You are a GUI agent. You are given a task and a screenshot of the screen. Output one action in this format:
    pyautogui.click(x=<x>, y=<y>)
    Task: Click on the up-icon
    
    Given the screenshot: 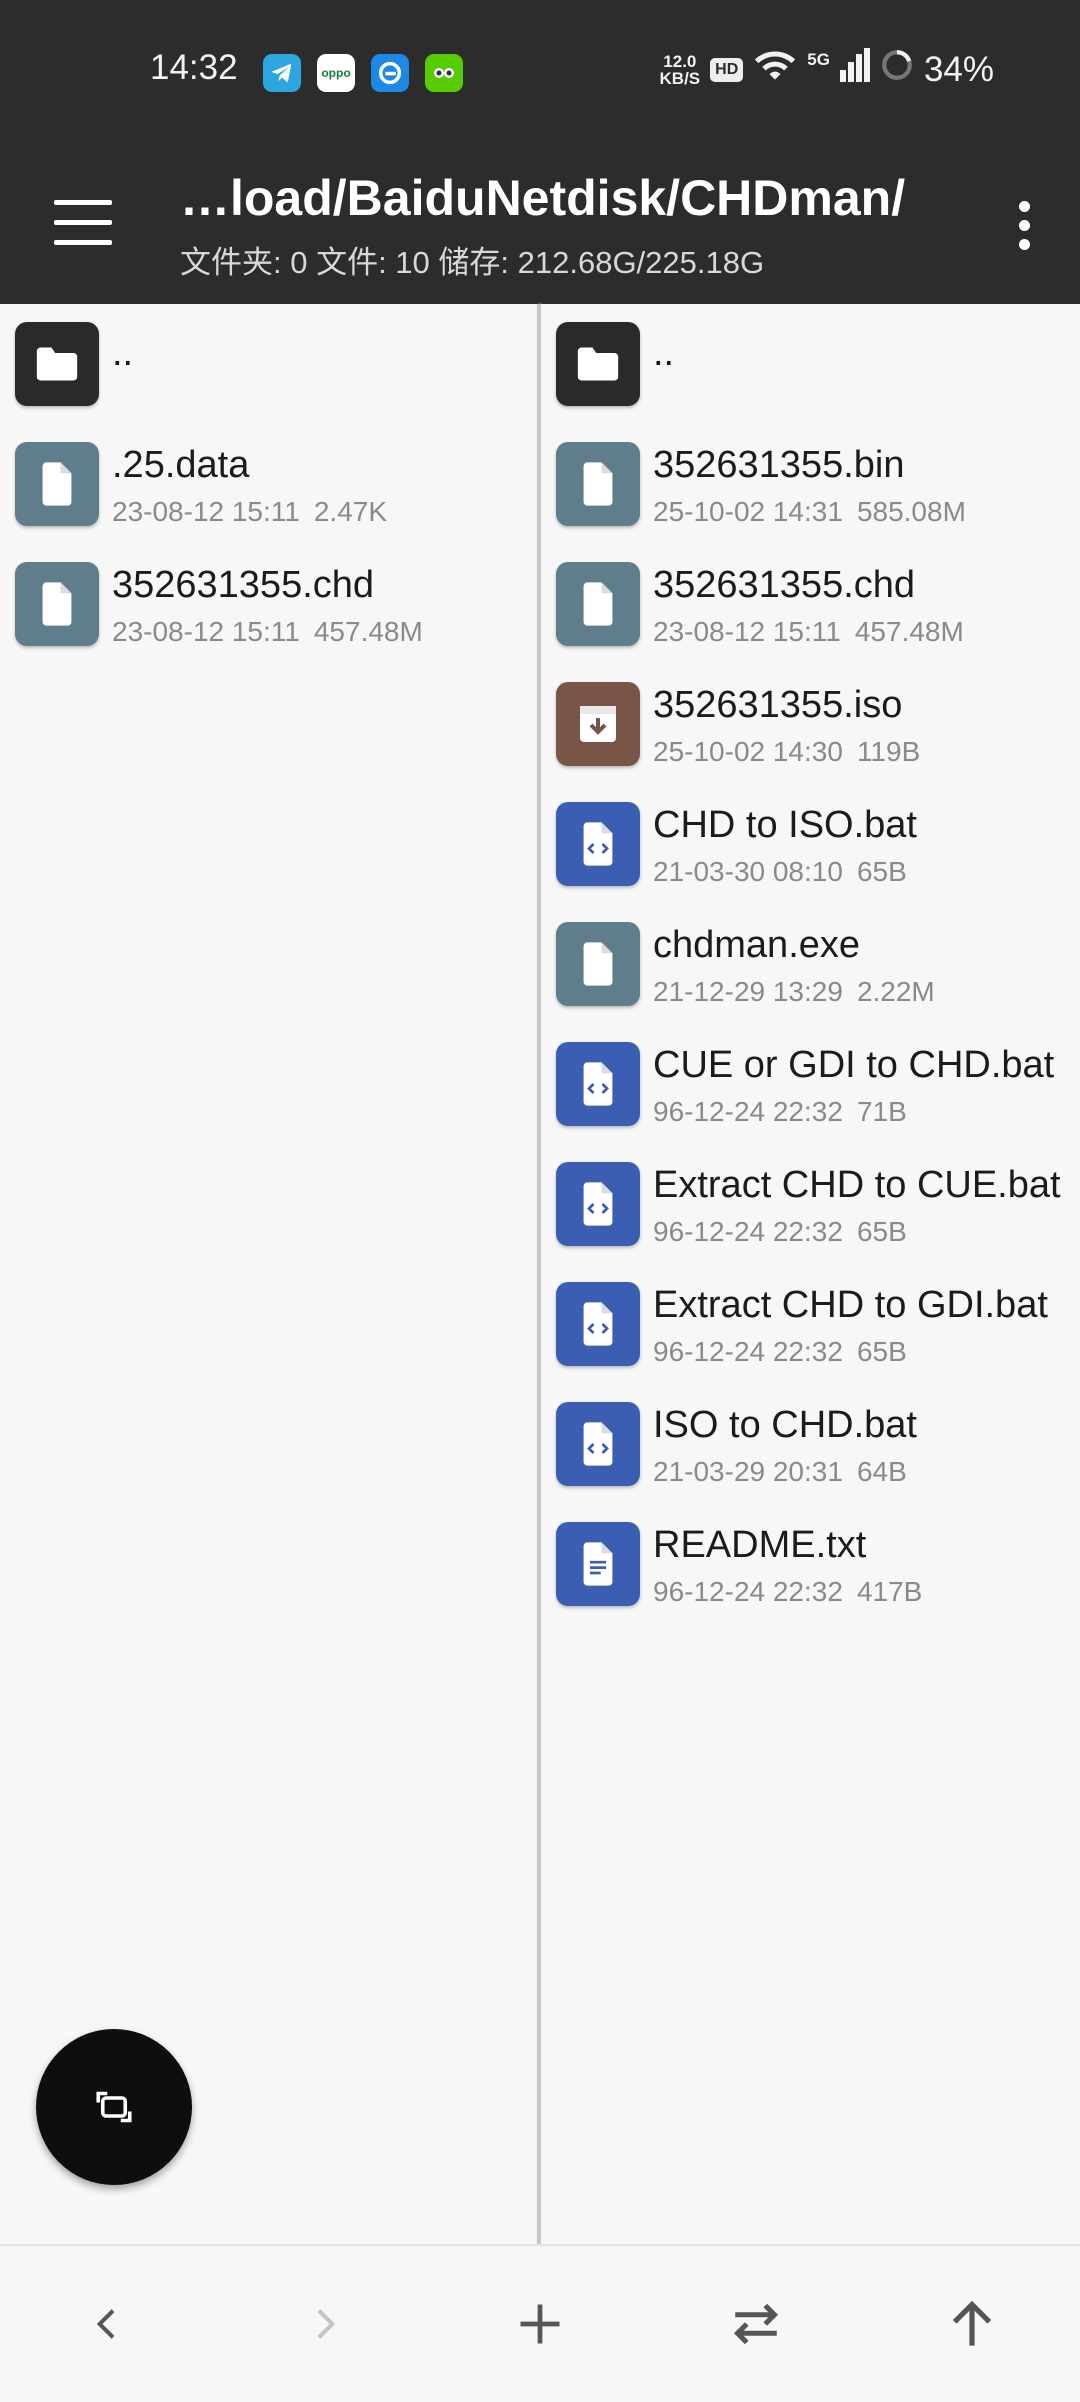 What is the action you would take?
    pyautogui.click(x=972, y=2323)
    